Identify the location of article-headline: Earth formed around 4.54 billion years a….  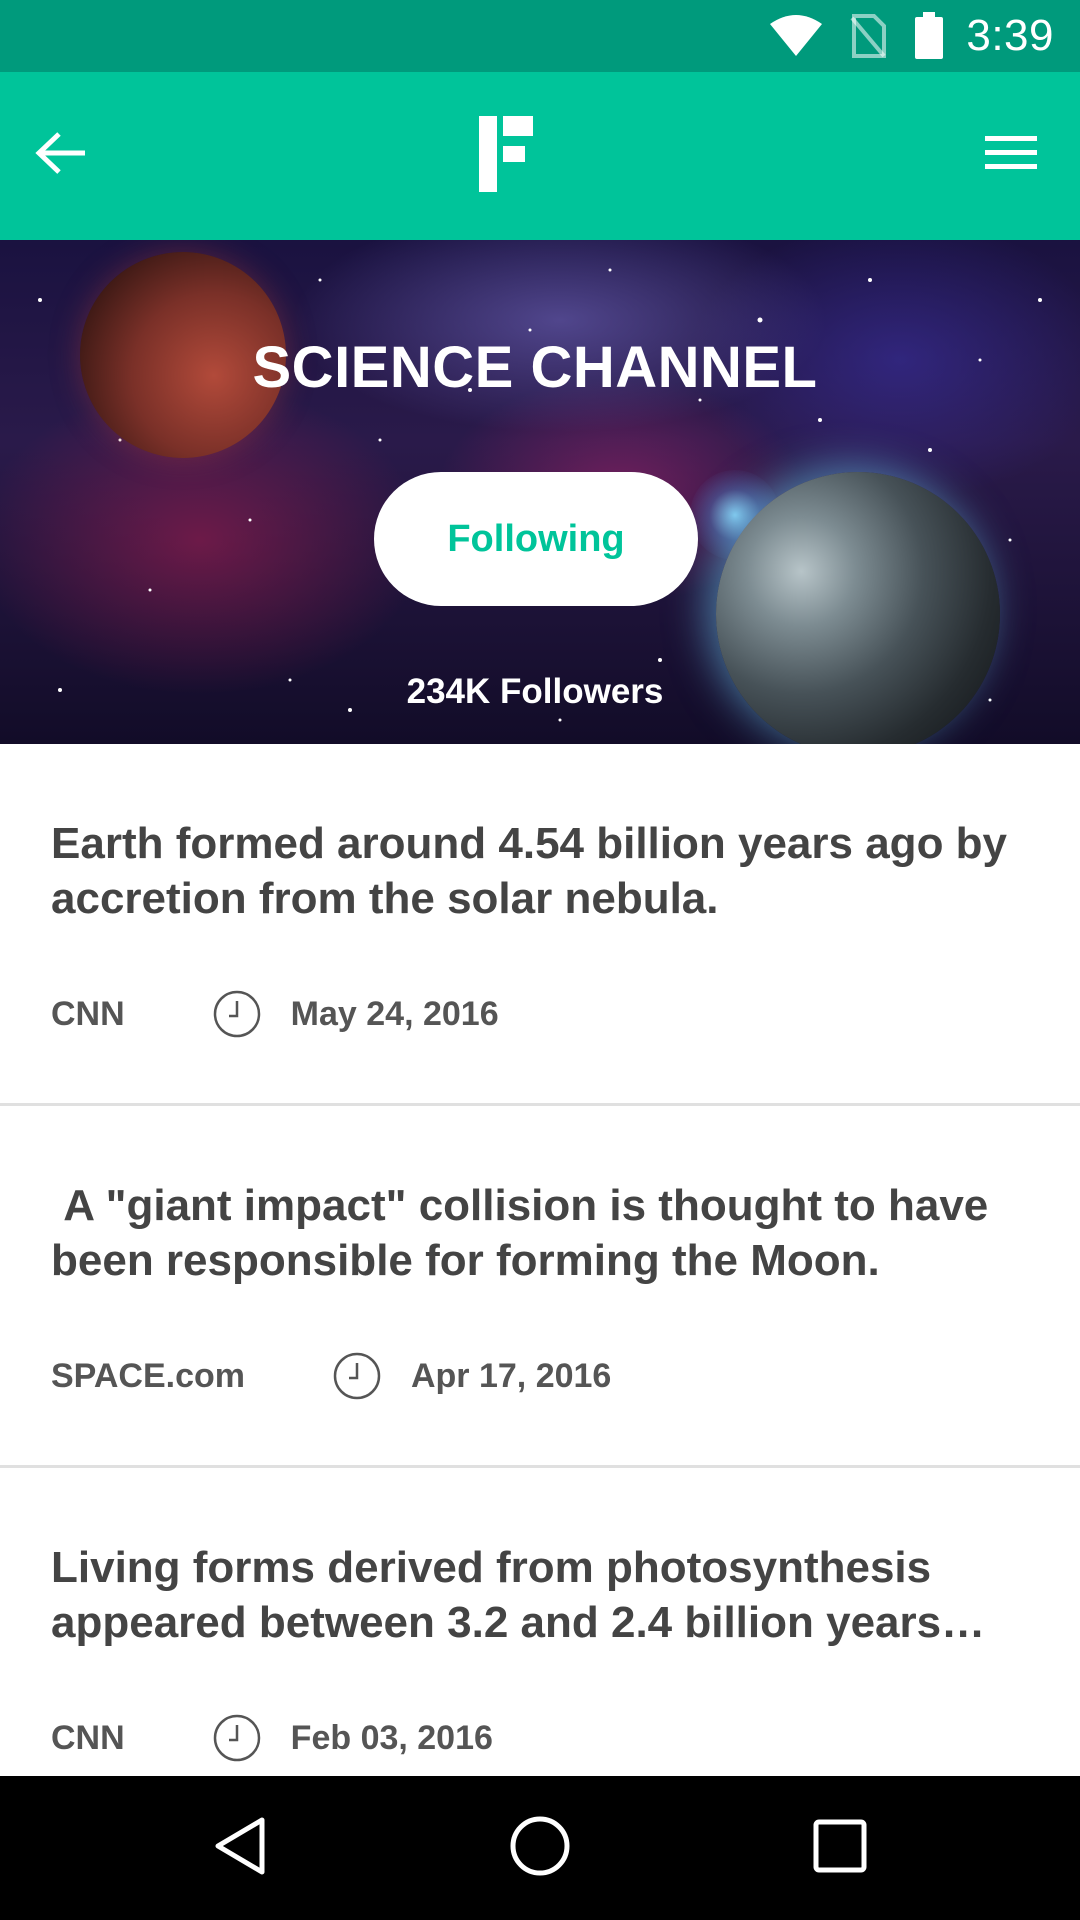
(541, 871).